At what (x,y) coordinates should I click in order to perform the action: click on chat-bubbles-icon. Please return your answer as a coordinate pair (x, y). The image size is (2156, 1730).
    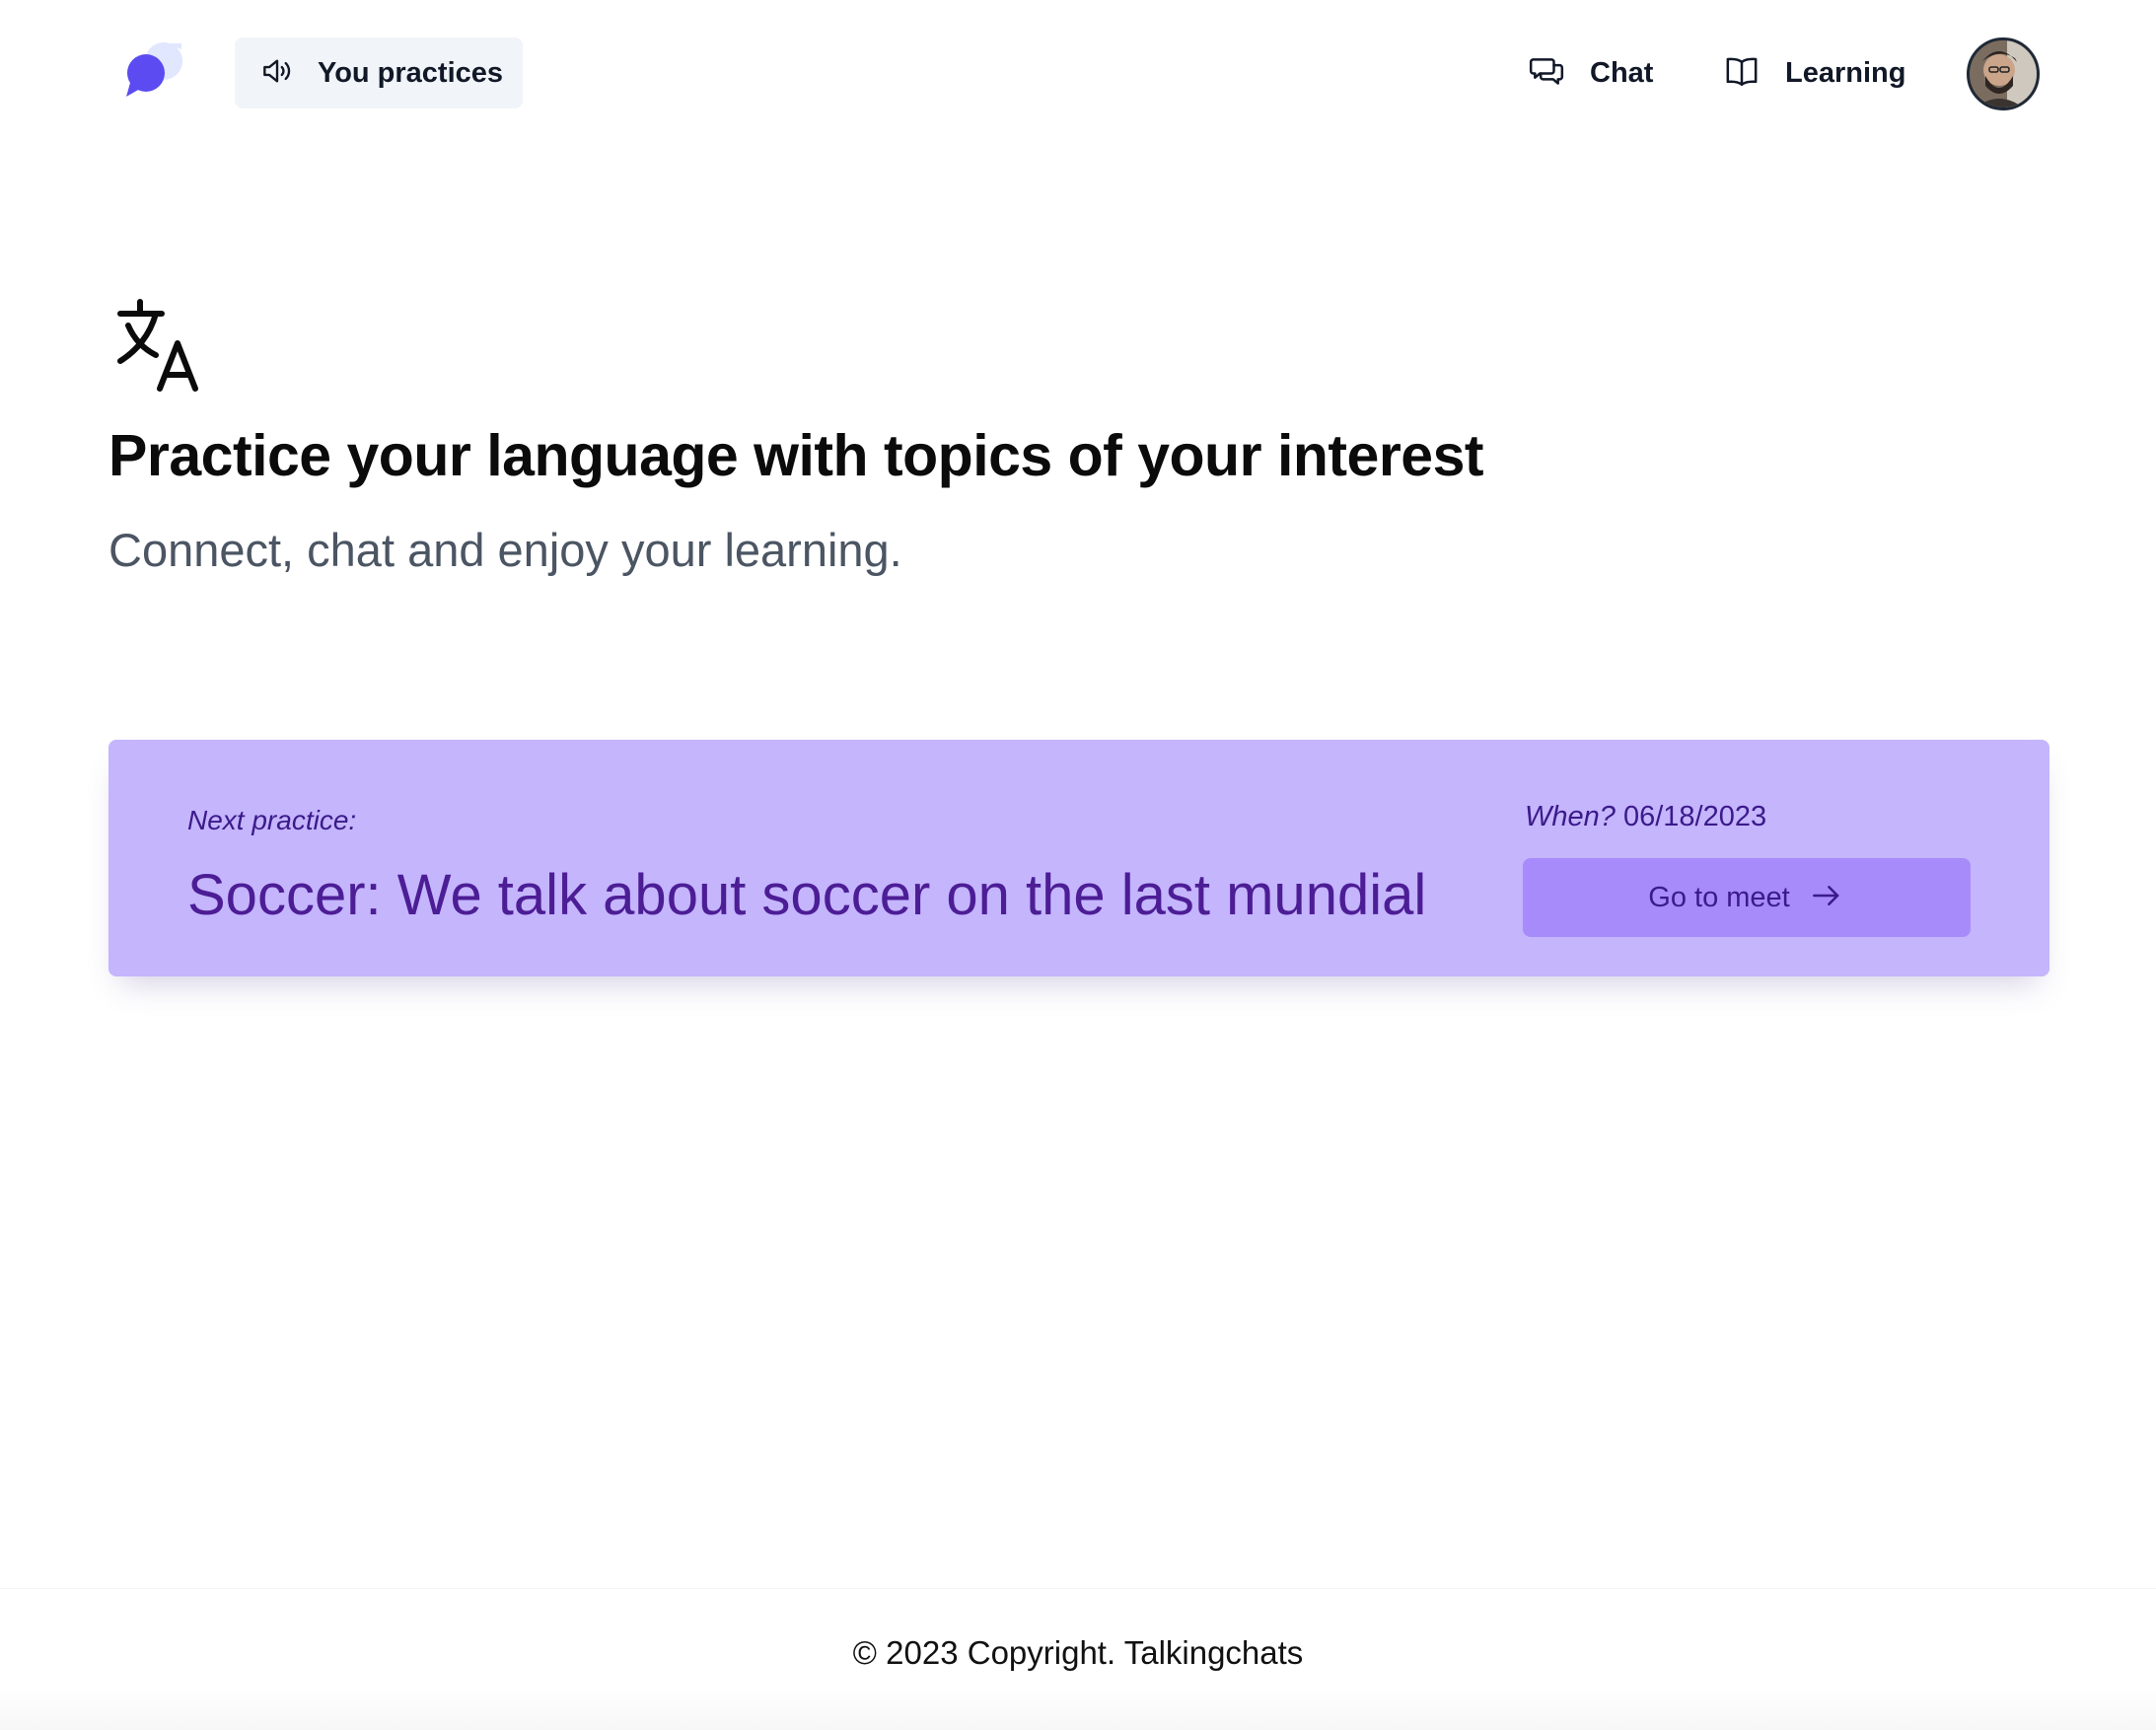
    Looking at the image, I should click on (1546, 73).